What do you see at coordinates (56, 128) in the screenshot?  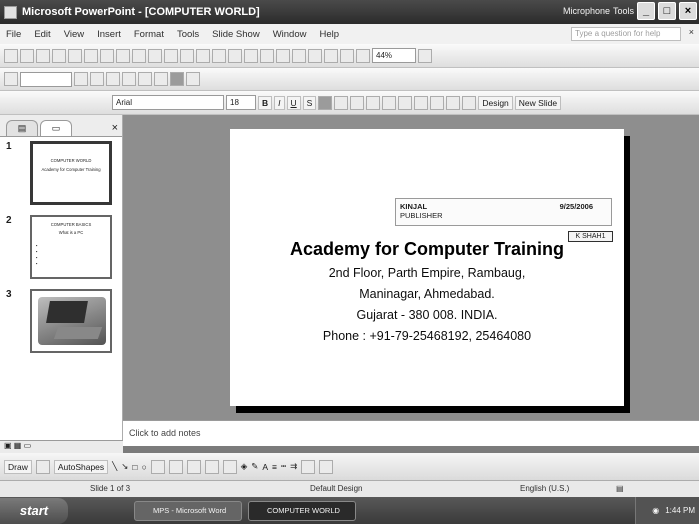 I see `tab-slides: ▭` at bounding box center [56, 128].